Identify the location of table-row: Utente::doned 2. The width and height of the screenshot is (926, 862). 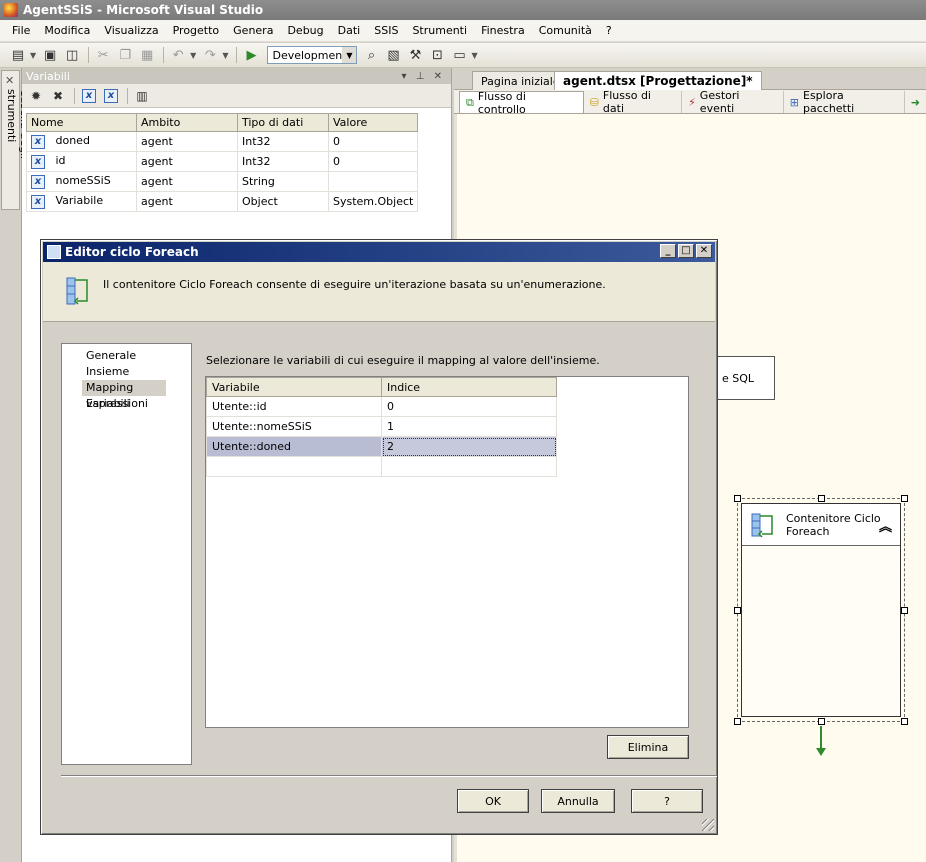
(381, 446).